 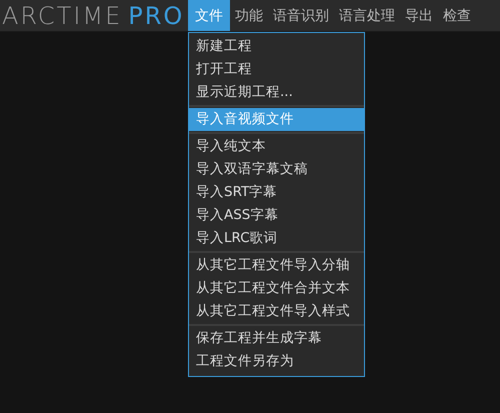 What do you see at coordinates (276, 146) in the screenshot?
I see `menu-option: 导入纯文本` at bounding box center [276, 146].